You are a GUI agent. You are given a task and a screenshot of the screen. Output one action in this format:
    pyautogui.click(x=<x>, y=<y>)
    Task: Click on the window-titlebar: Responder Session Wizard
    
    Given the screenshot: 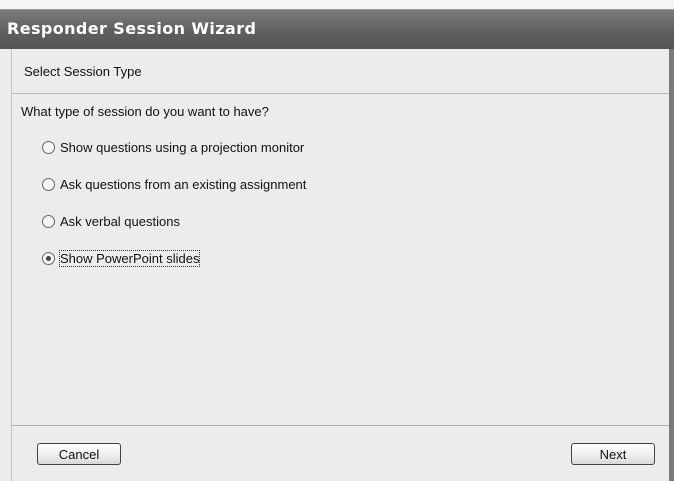 What is the action you would take?
    pyautogui.click(x=337, y=29)
    